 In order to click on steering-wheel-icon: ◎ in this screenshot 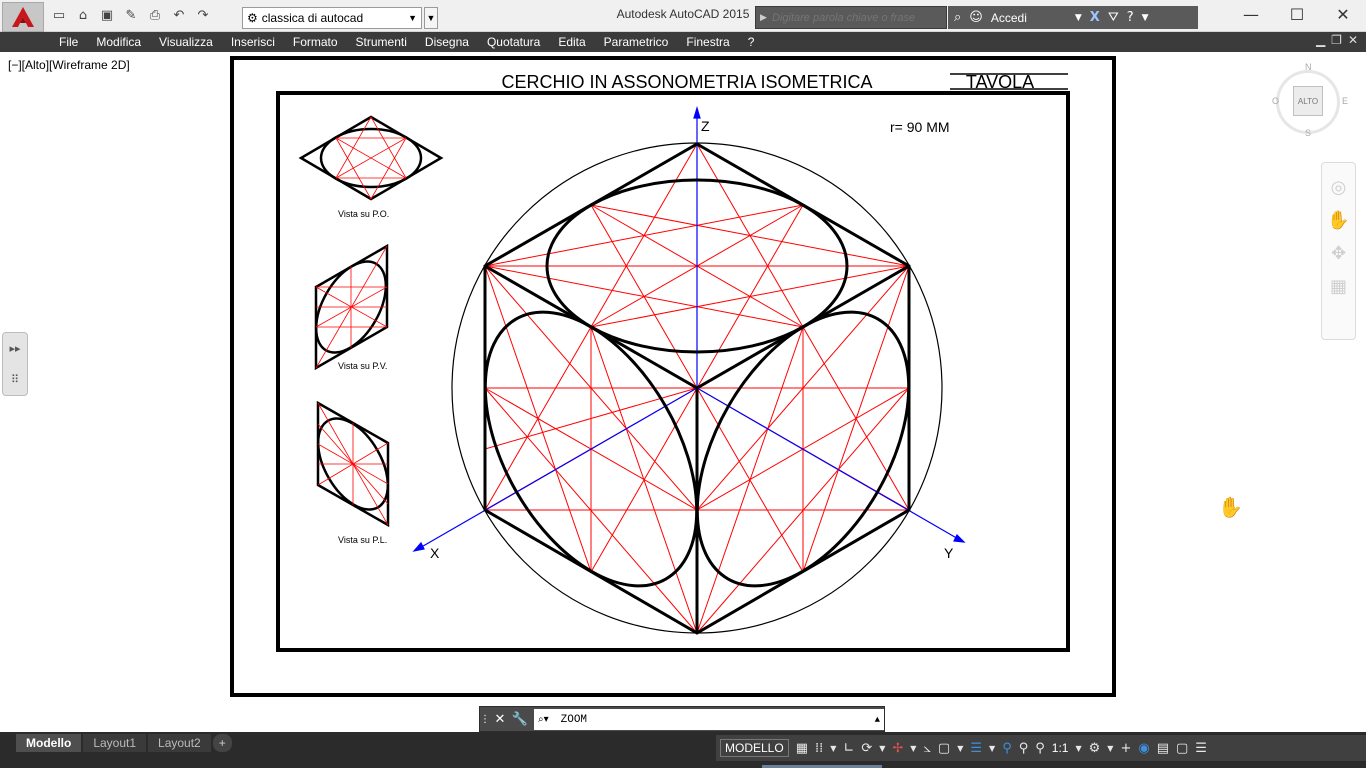, I will do `click(1339, 187)`.